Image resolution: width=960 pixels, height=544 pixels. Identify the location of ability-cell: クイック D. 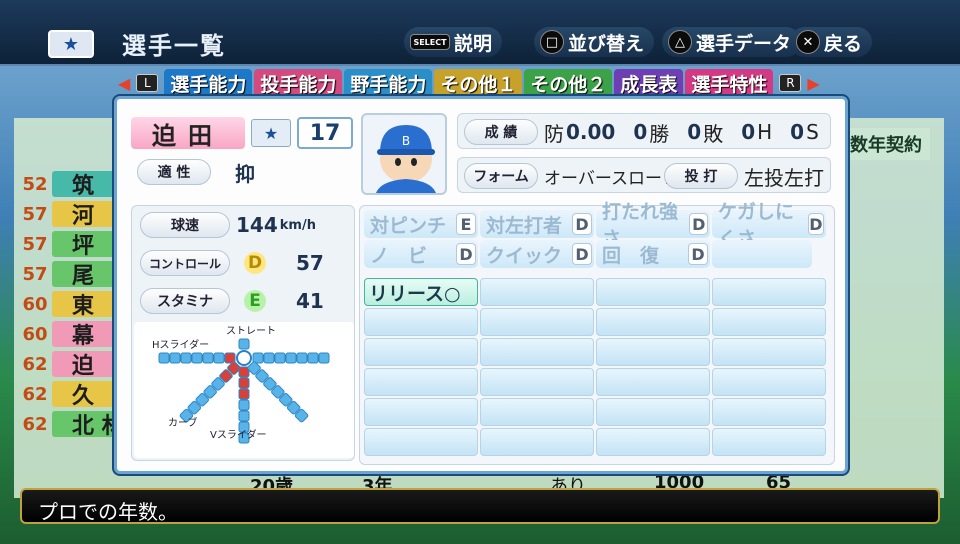
(537, 254).